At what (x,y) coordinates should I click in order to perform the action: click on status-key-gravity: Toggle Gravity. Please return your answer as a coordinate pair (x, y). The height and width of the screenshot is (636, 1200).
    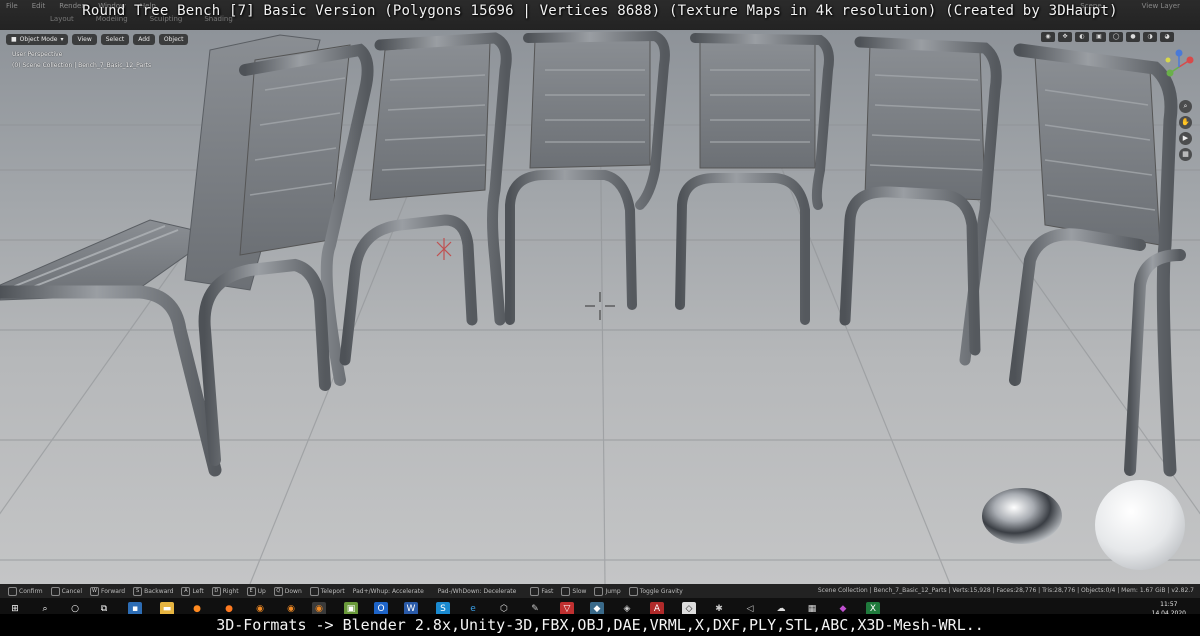
    Looking at the image, I should click on (655, 591).